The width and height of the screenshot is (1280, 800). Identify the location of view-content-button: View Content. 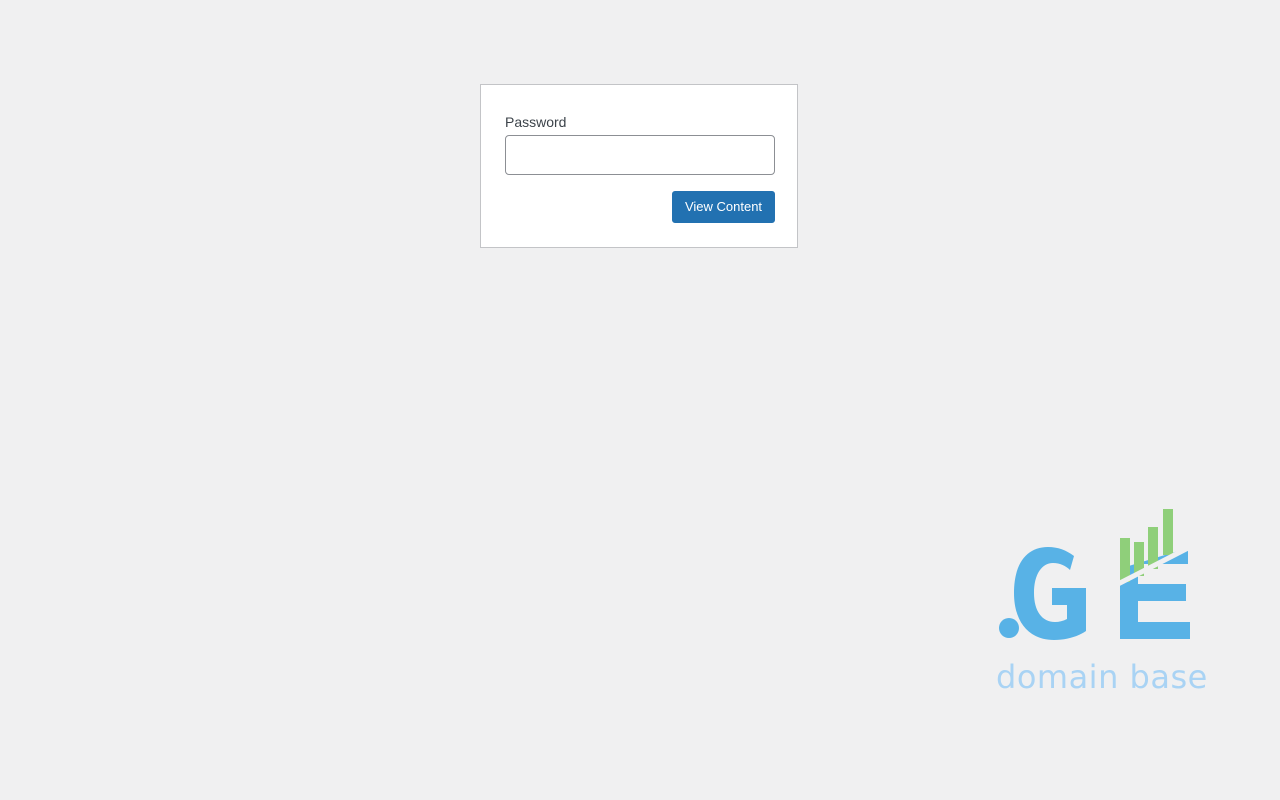
(723, 207).